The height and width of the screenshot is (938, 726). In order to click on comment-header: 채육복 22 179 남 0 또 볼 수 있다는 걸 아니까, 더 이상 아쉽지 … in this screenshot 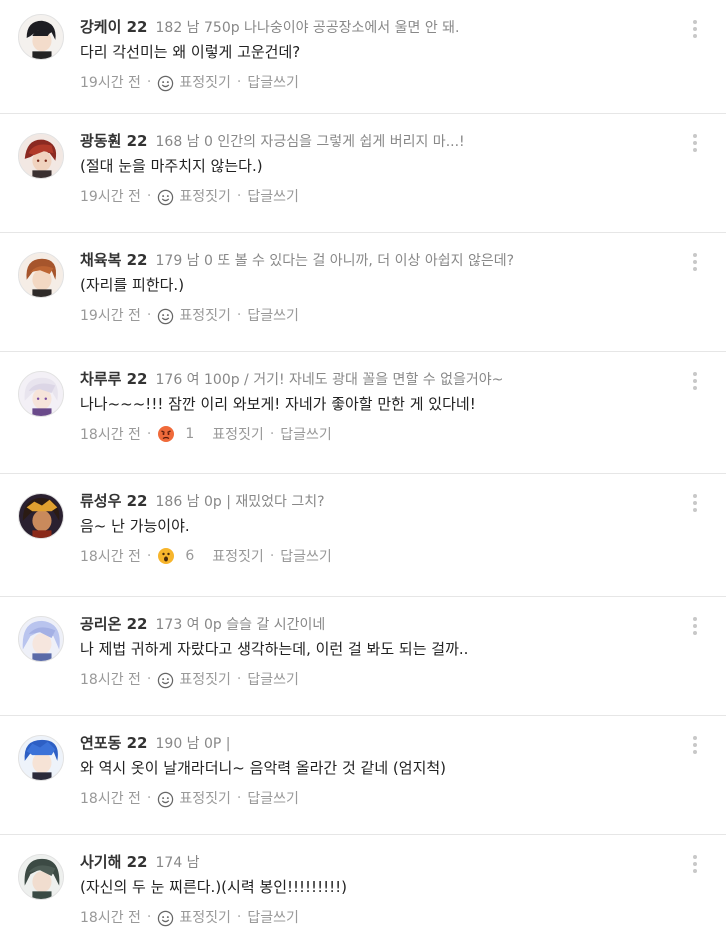, I will do `click(297, 259)`.